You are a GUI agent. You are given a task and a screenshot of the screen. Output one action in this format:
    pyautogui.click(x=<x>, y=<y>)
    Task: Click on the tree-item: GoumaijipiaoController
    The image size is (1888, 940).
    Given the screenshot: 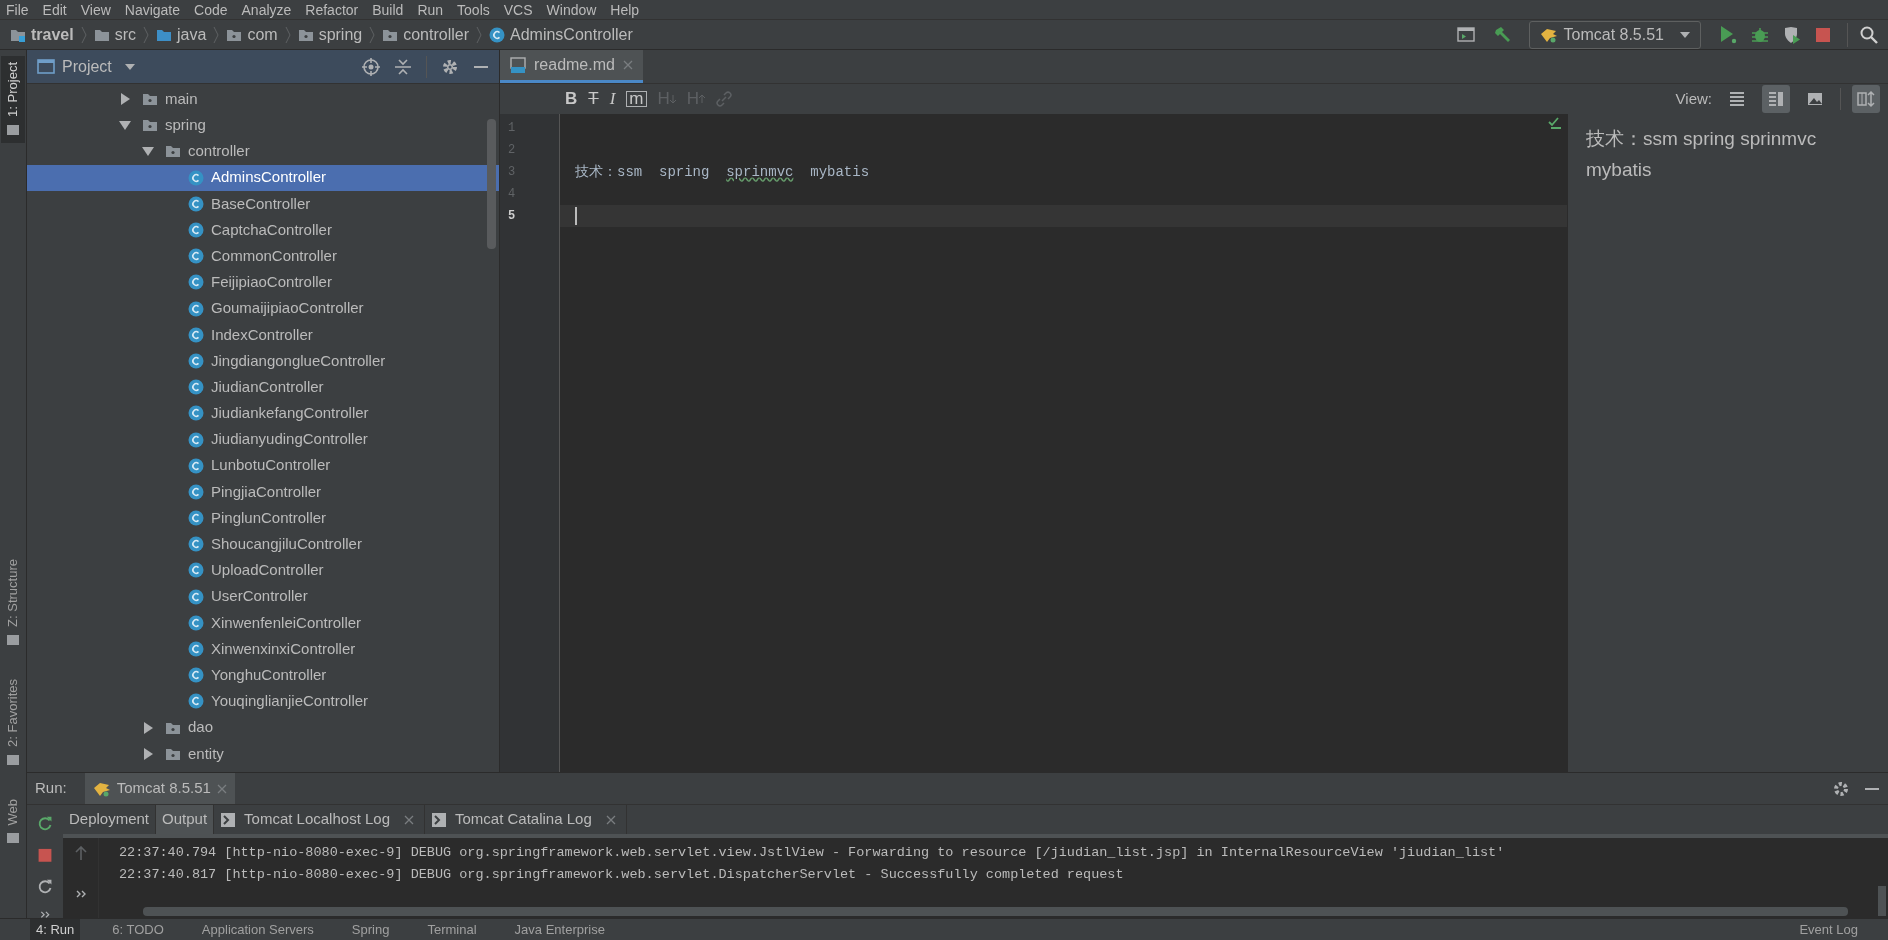 What is the action you would take?
    pyautogui.click(x=263, y=308)
    